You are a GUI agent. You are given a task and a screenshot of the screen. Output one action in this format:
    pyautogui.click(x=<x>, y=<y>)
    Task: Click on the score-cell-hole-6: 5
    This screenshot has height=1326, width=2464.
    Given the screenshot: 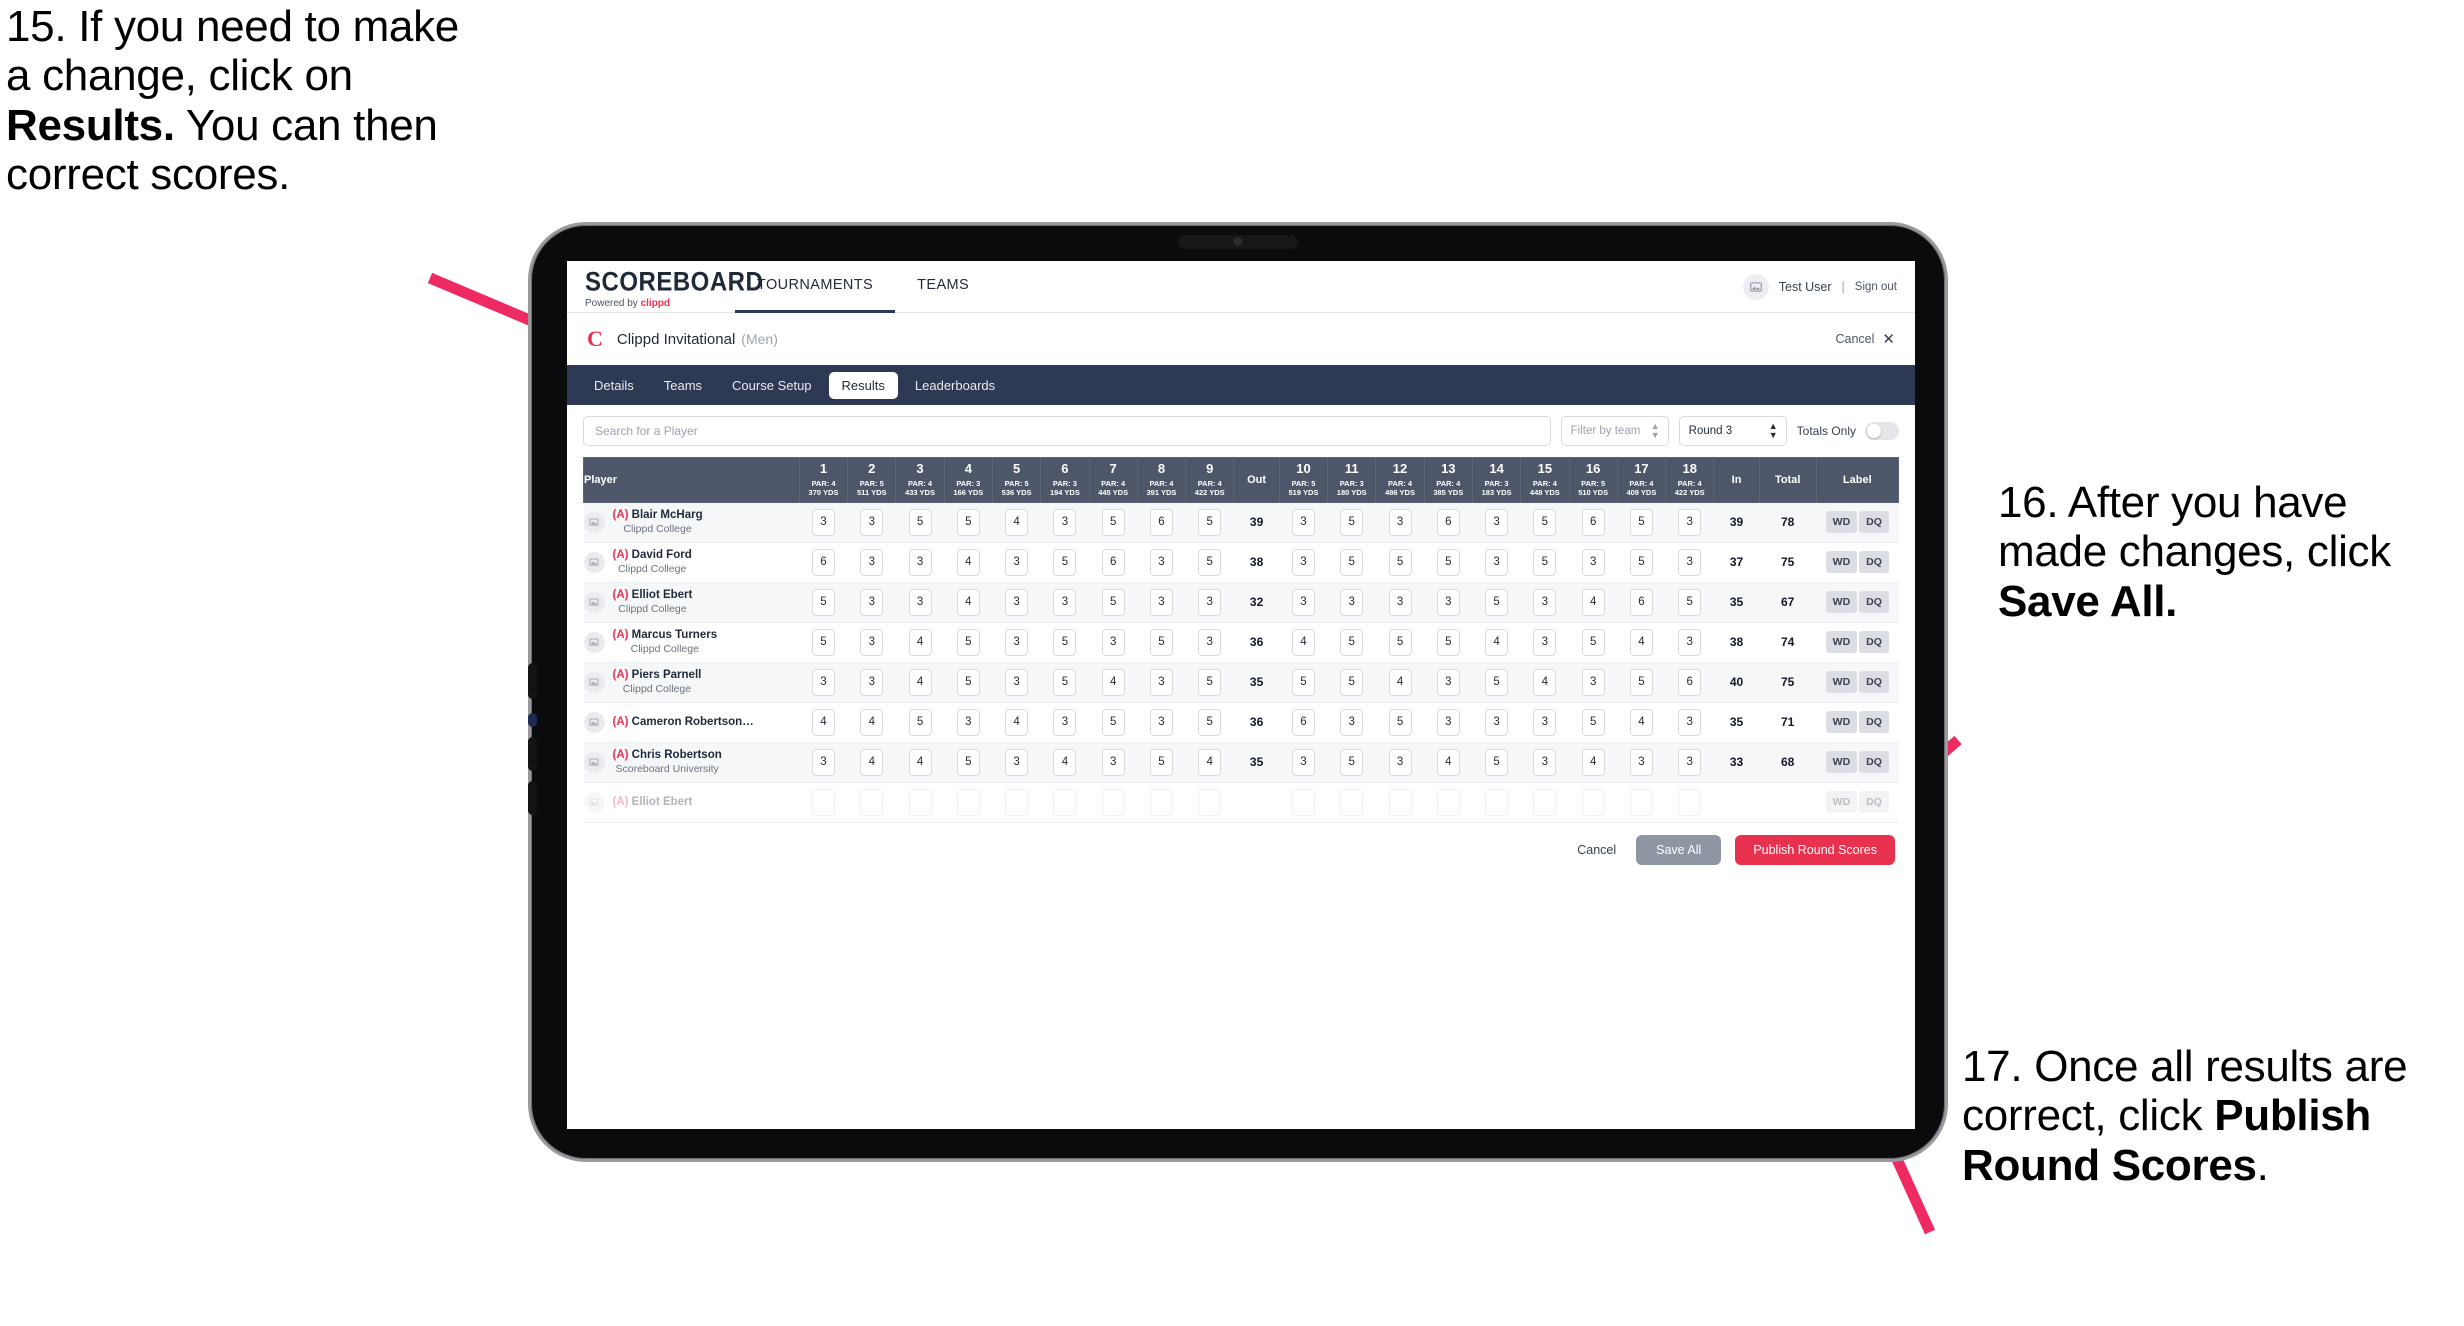 What is the action you would take?
    pyautogui.click(x=1065, y=562)
    